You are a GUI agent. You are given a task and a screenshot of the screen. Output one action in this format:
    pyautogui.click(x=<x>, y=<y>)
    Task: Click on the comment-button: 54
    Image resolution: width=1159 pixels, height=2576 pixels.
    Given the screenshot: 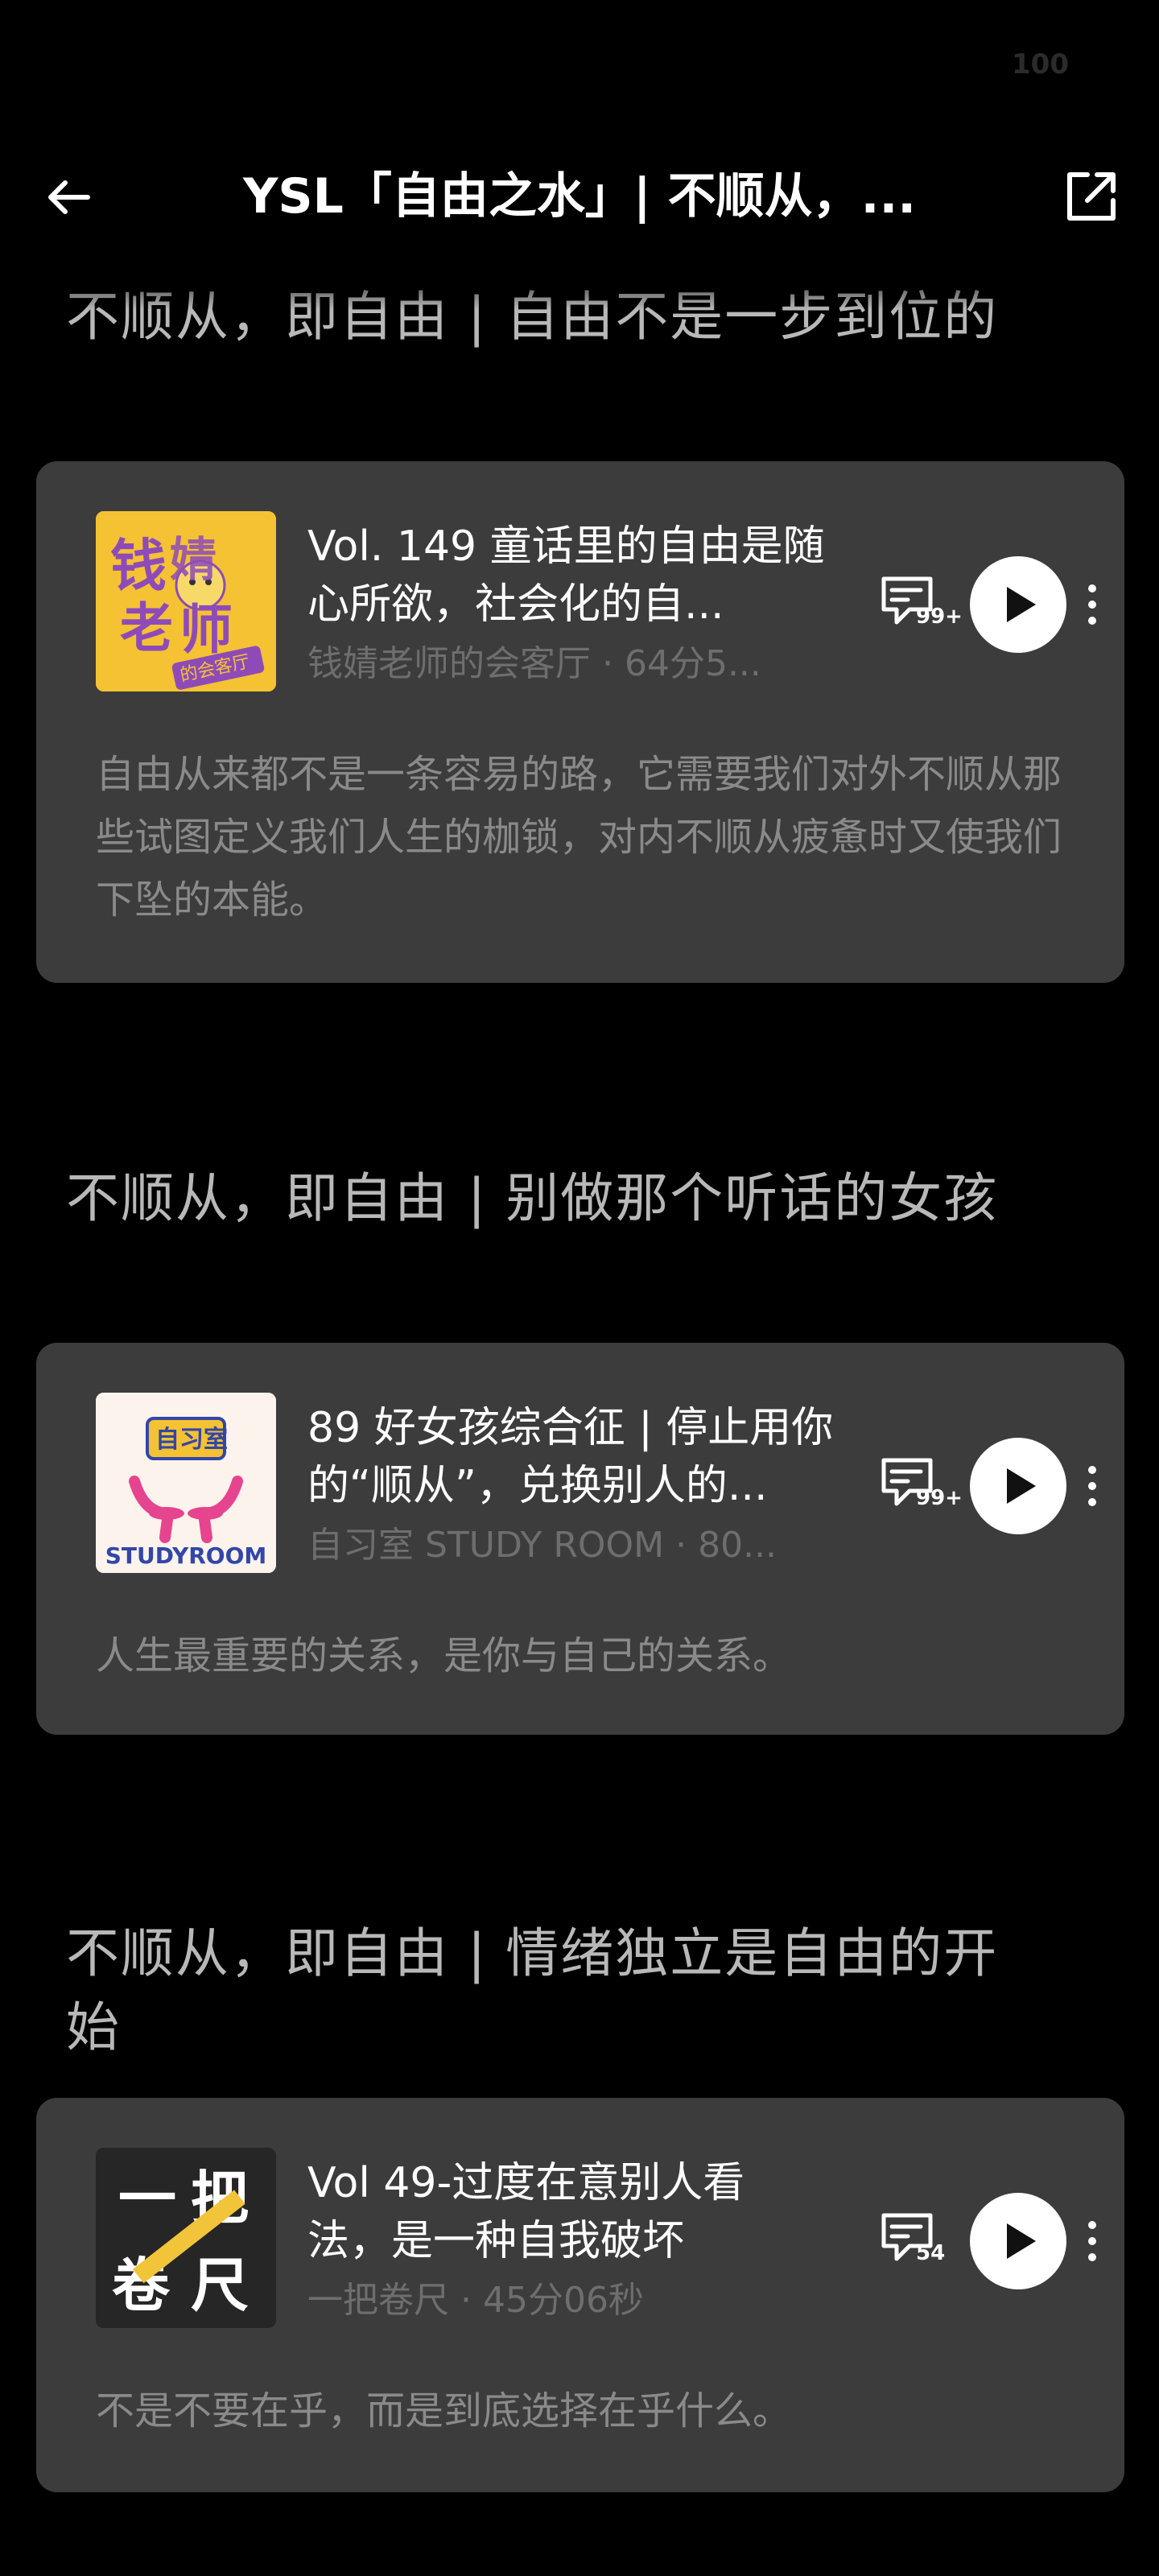 What is the action you would take?
    pyautogui.click(x=923, y=2243)
    